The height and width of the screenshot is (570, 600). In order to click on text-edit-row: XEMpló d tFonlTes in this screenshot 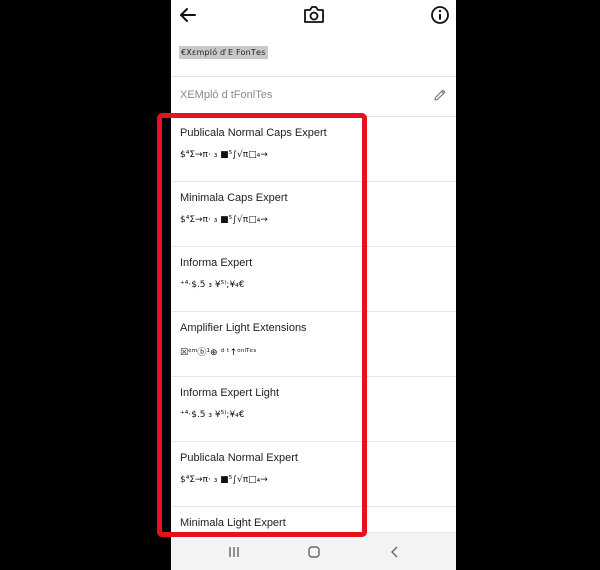, I will do `click(313, 97)`.